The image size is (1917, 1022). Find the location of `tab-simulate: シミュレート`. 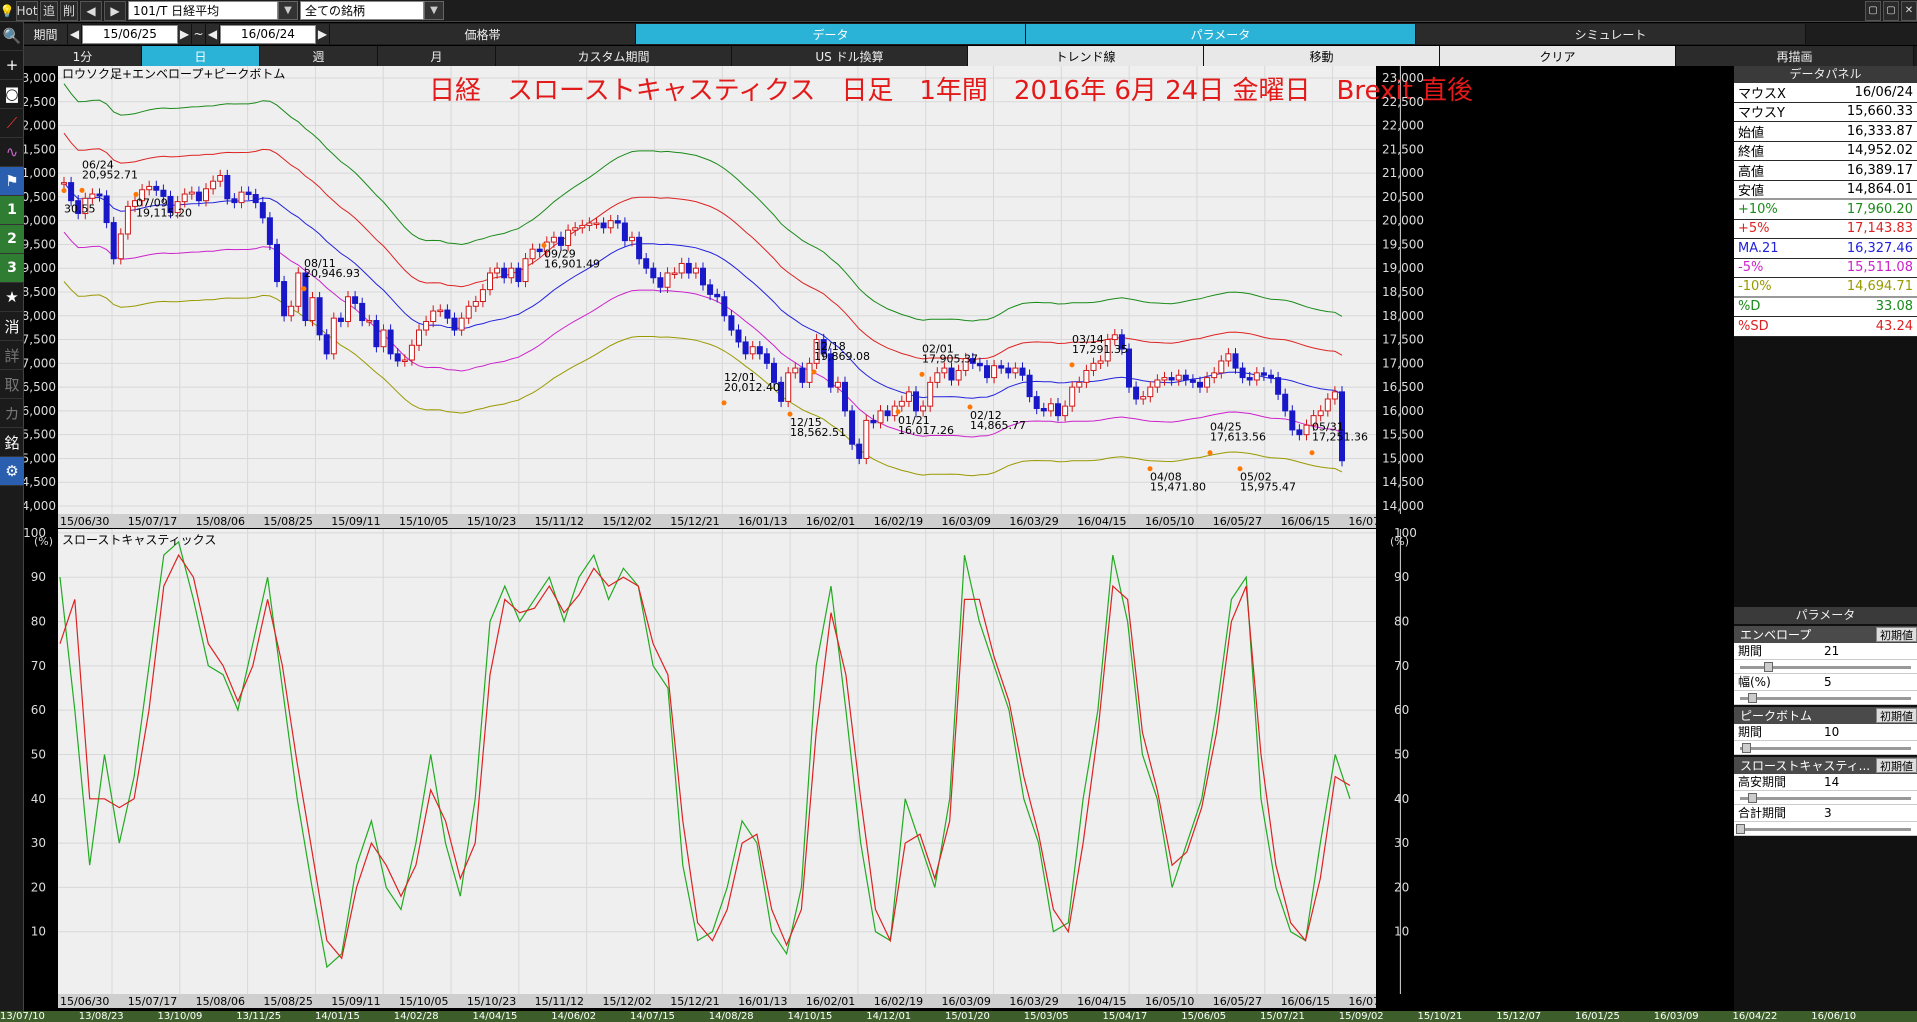

tab-simulate: シミュレート is located at coordinates (1611, 34).